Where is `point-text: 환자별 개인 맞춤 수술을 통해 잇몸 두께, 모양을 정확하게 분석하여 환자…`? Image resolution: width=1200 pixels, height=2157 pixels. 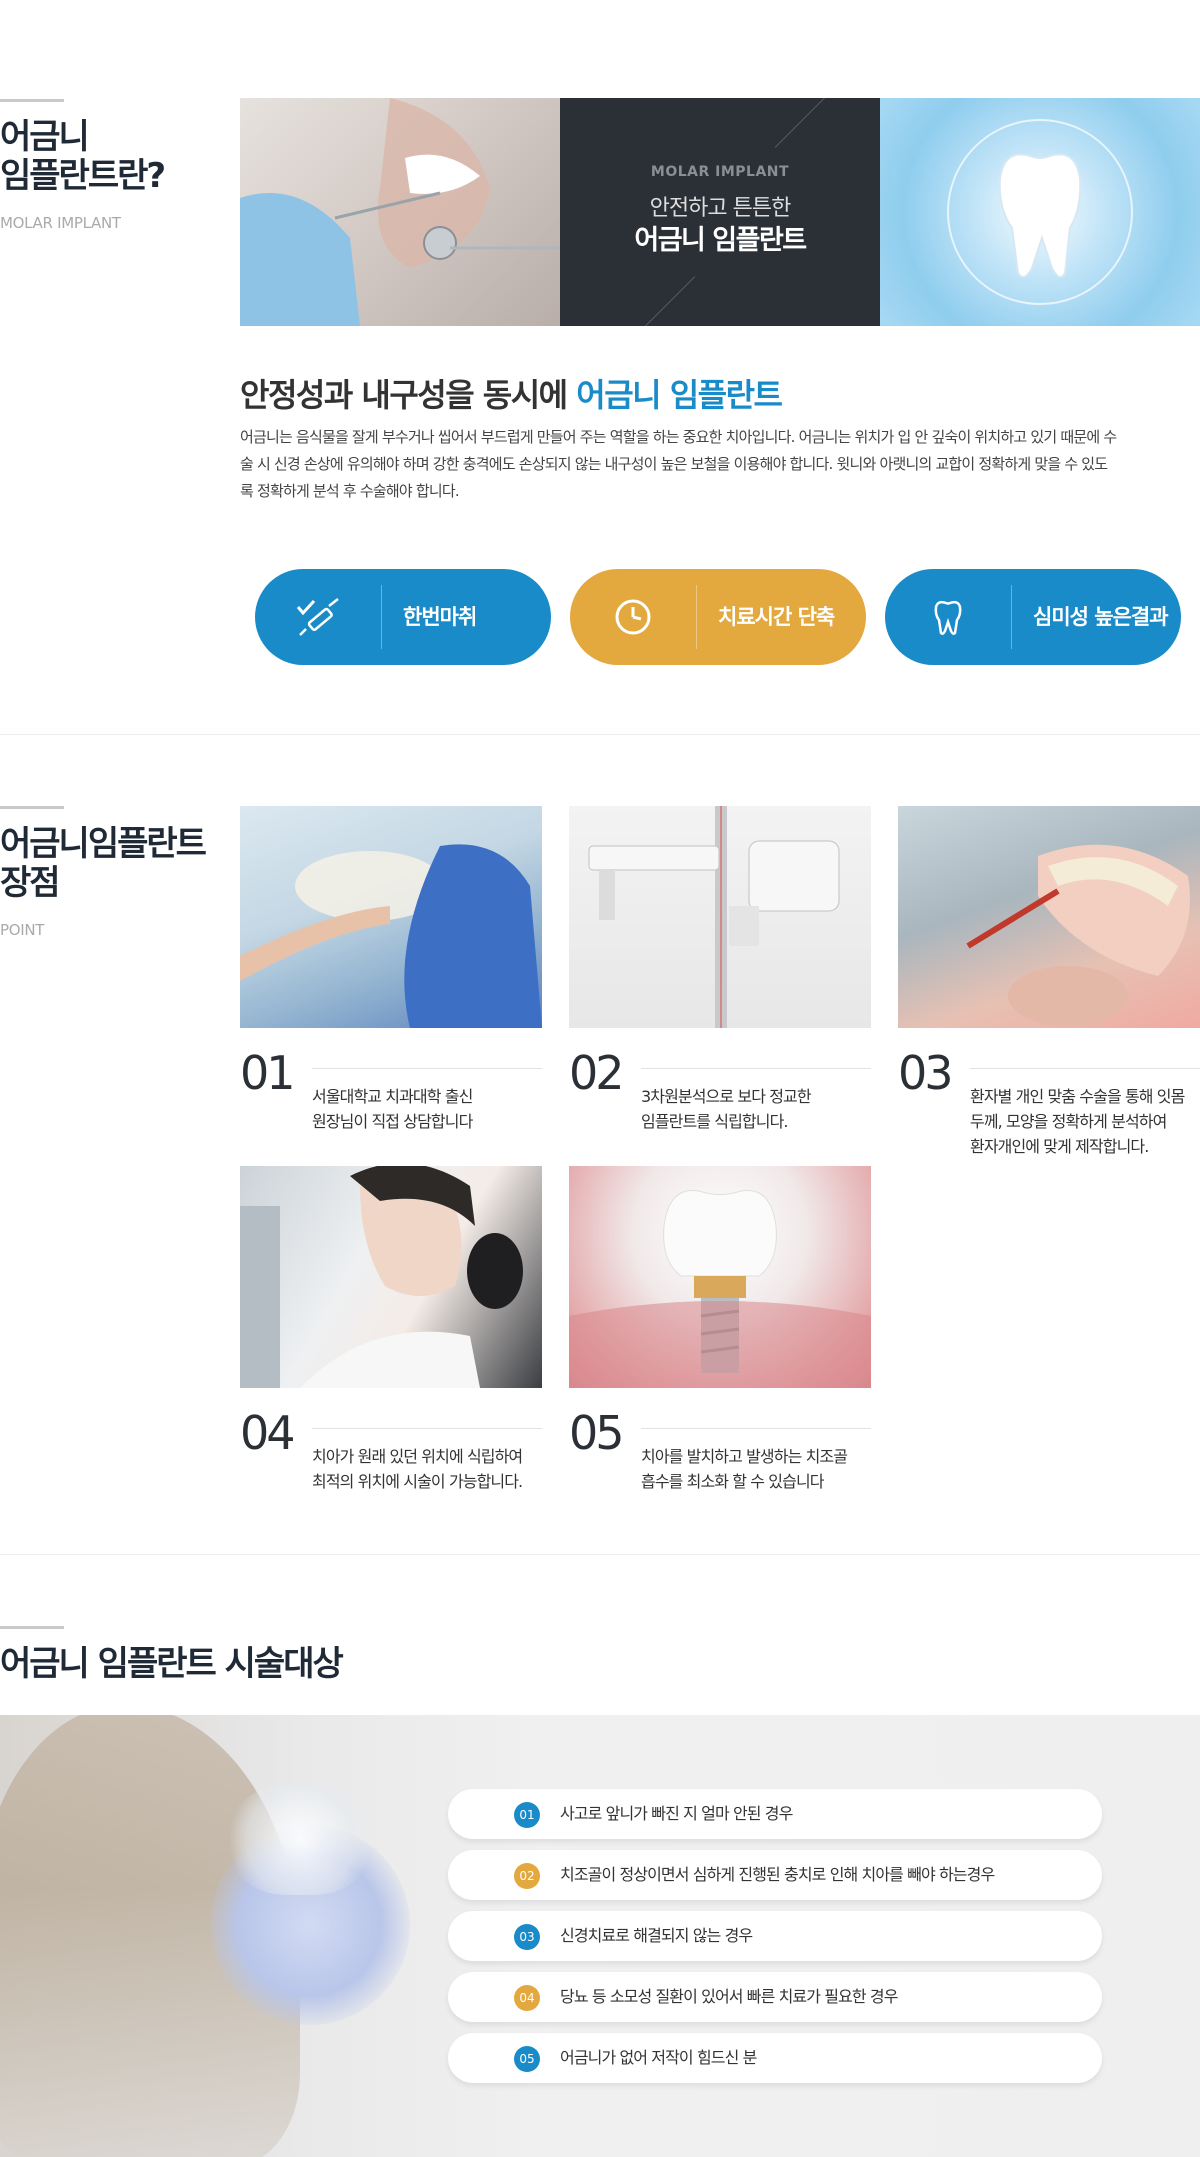
point-text: 환자별 개인 맞춤 수술을 통해 잇몸 두께, 모양을 정확하게 분석하여 환자… is located at coordinates (1077, 1121).